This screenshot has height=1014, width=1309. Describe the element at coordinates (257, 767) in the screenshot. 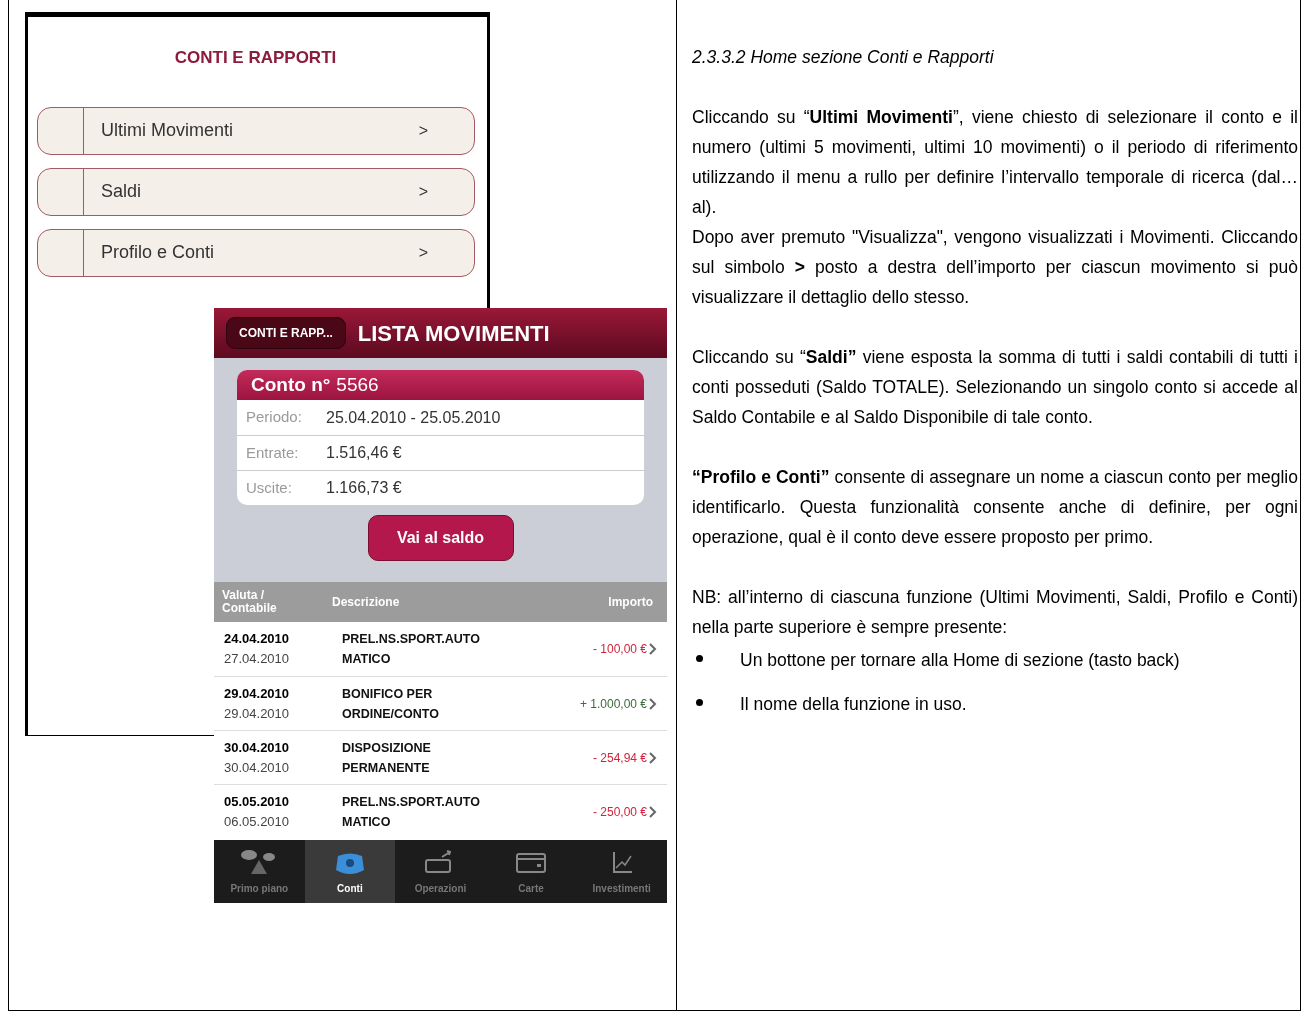

I see `booking-date: 30.04.2010` at that location.